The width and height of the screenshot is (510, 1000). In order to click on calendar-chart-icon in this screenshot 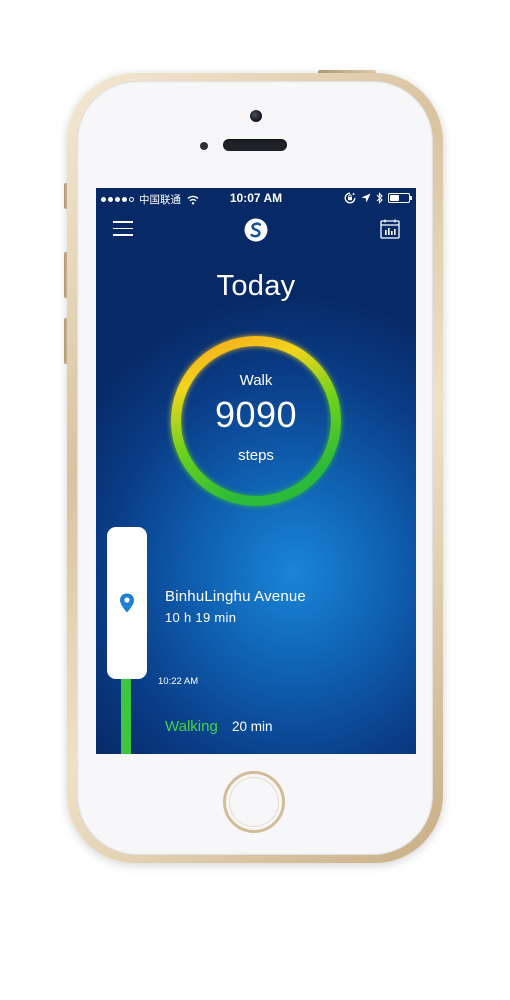, I will do `click(390, 229)`.